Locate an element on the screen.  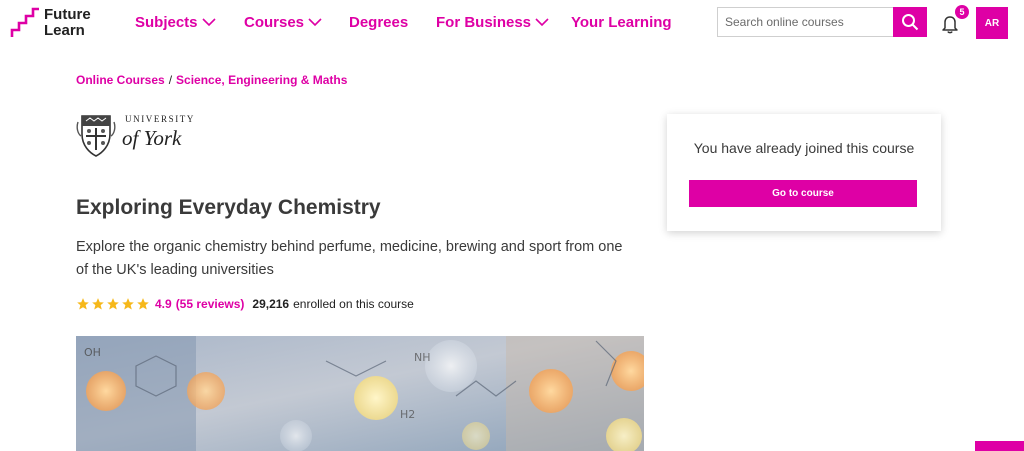
rating-value: 4.9 is located at coordinates (163, 304).